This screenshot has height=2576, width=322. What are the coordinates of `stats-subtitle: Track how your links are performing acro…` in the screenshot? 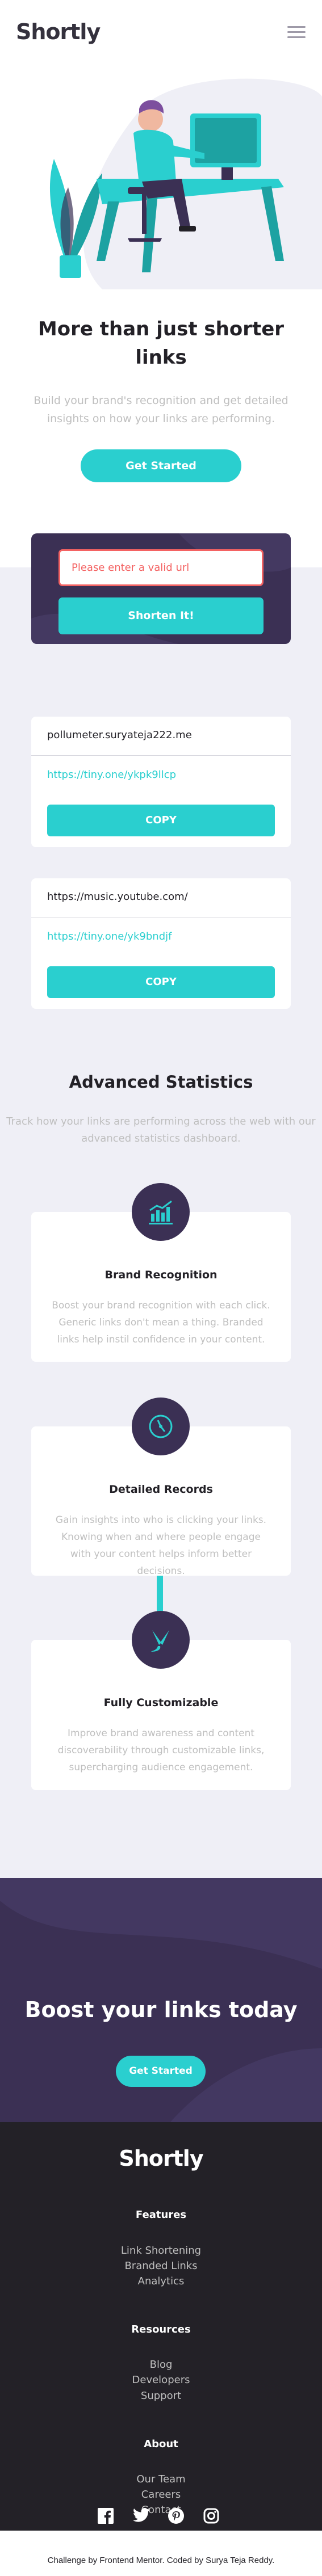 It's located at (161, 1130).